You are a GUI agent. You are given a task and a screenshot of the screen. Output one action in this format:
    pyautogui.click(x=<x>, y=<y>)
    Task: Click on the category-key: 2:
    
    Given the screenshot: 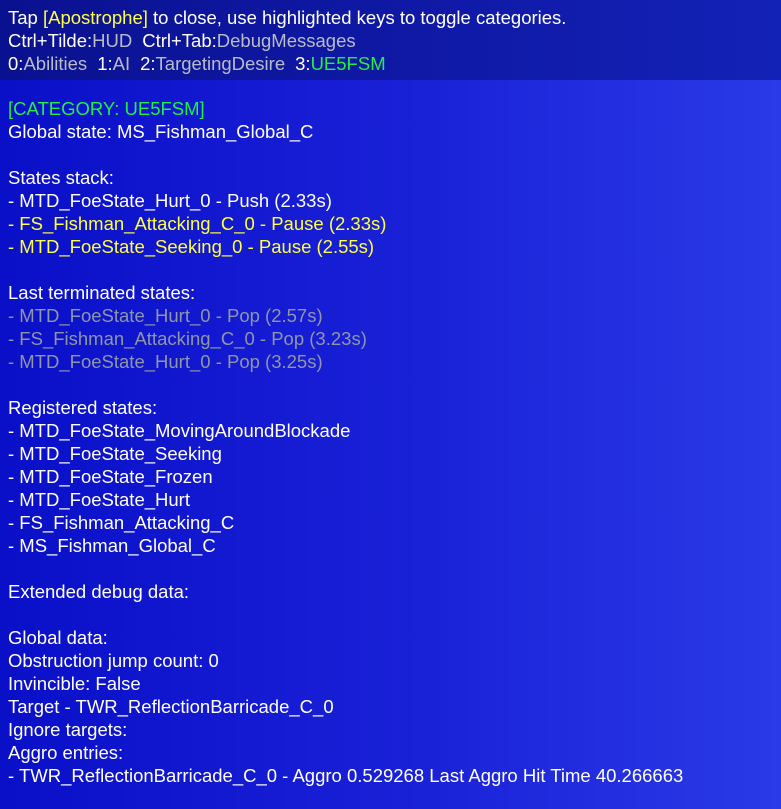 What is the action you would take?
    pyautogui.click(x=148, y=63)
    